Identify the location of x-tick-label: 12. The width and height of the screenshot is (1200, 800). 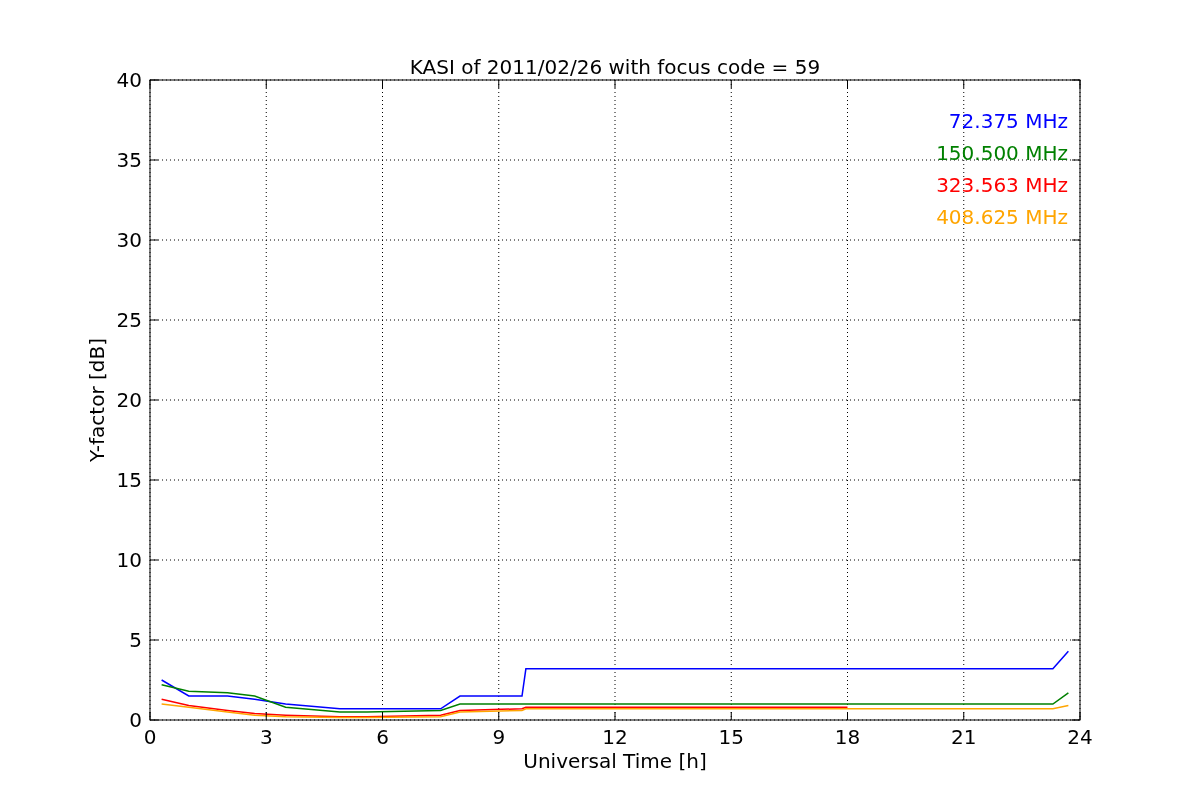
(615, 737).